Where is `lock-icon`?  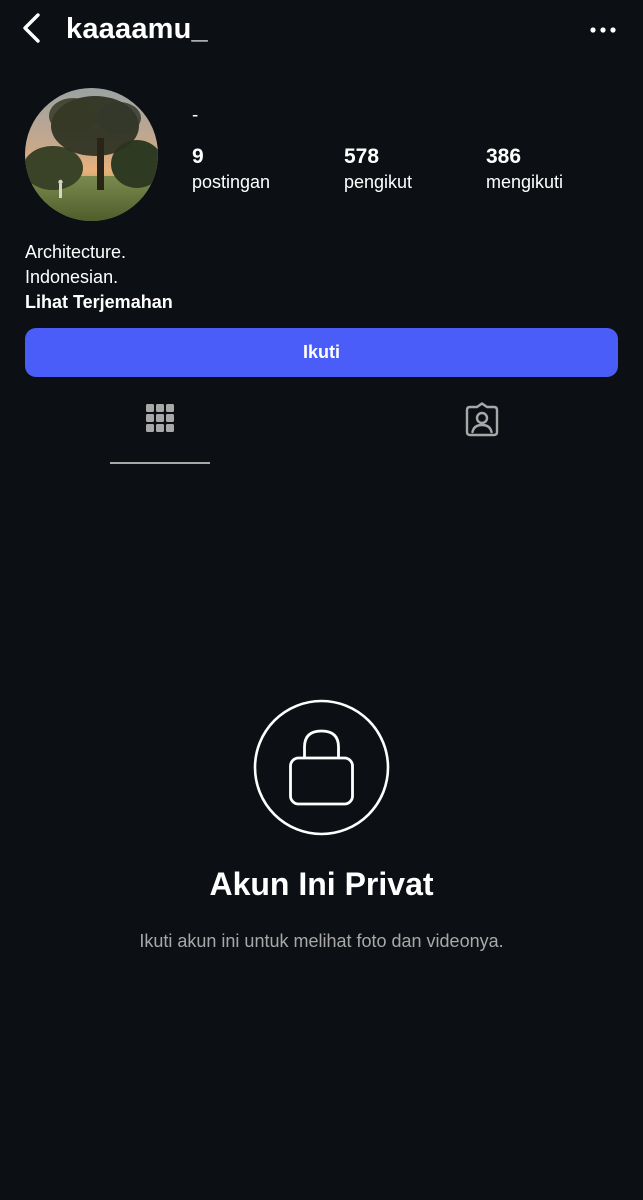
lock-icon is located at coordinates (321, 767).